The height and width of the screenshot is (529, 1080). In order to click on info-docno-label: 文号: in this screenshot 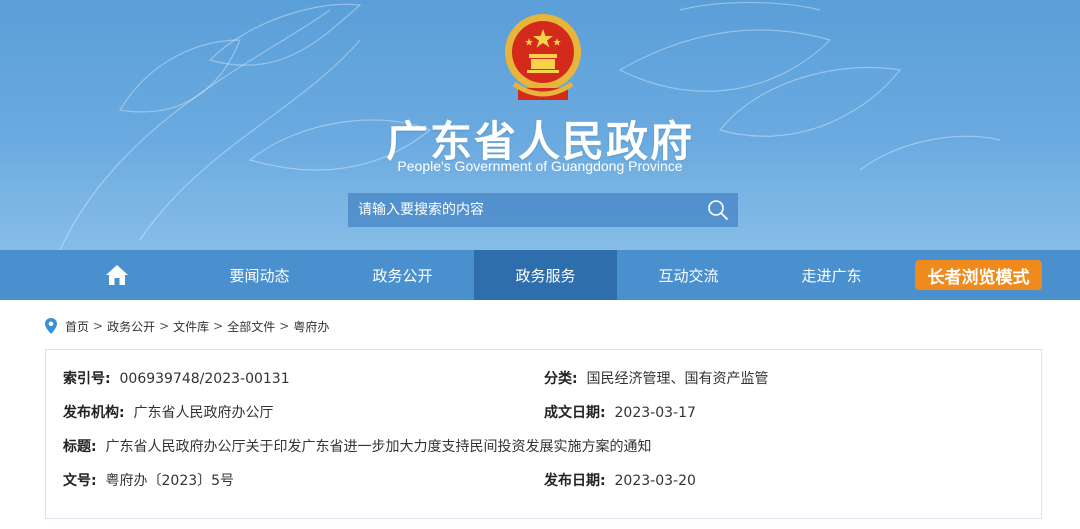, I will do `click(80, 481)`.